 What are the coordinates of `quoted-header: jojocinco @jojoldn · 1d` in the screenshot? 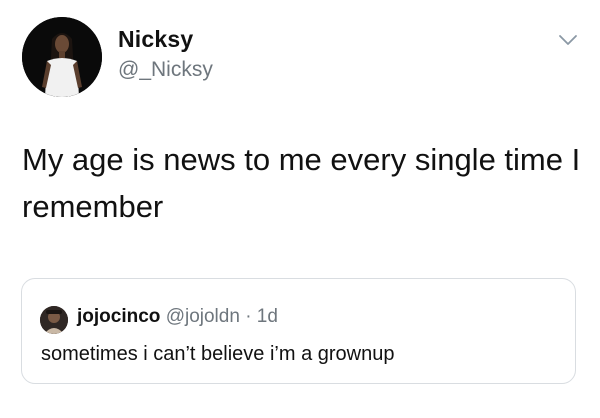 It's located at (177, 317).